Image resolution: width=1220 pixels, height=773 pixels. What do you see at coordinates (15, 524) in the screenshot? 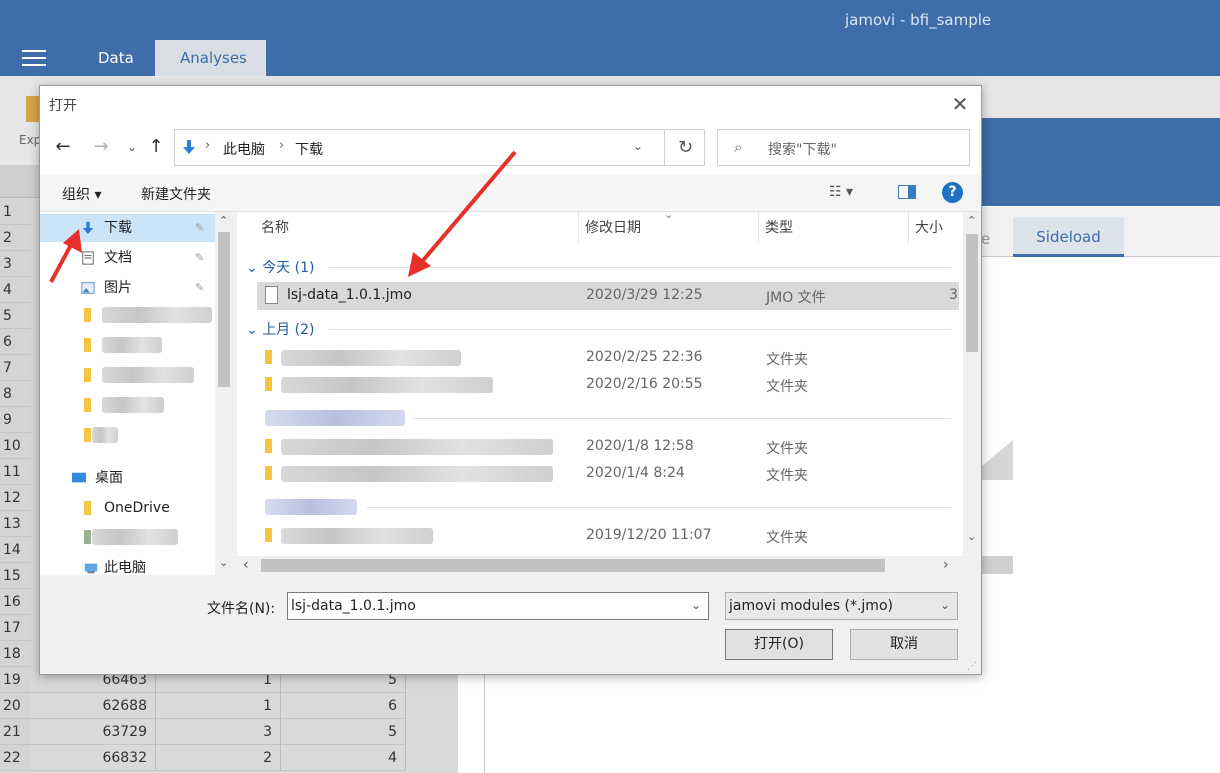
I see `row-number: 13` at bounding box center [15, 524].